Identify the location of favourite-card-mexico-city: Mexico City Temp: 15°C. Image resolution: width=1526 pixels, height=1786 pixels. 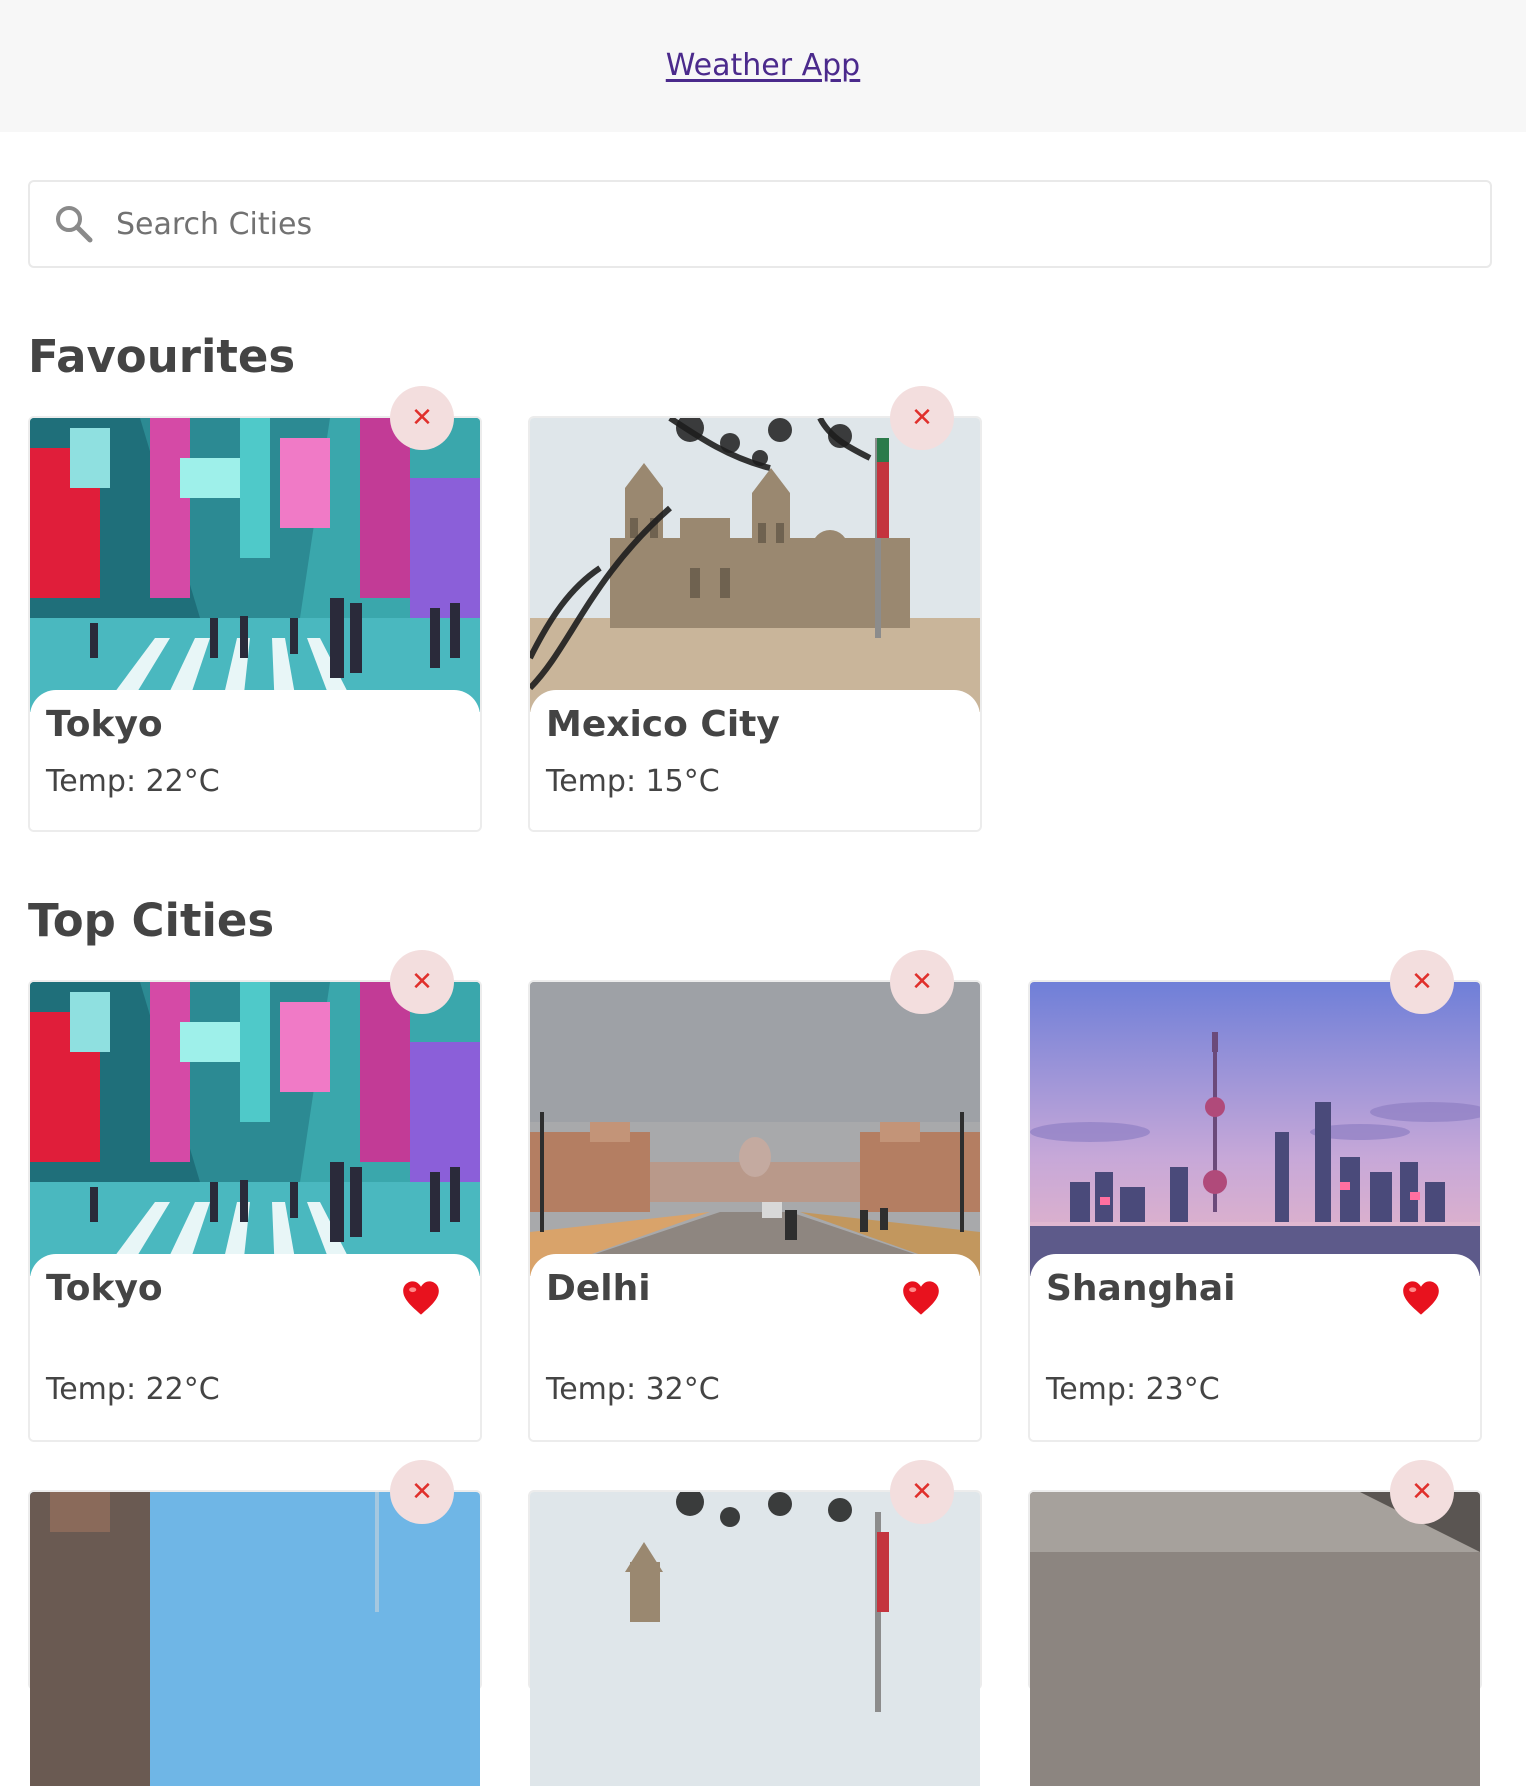
(755, 624).